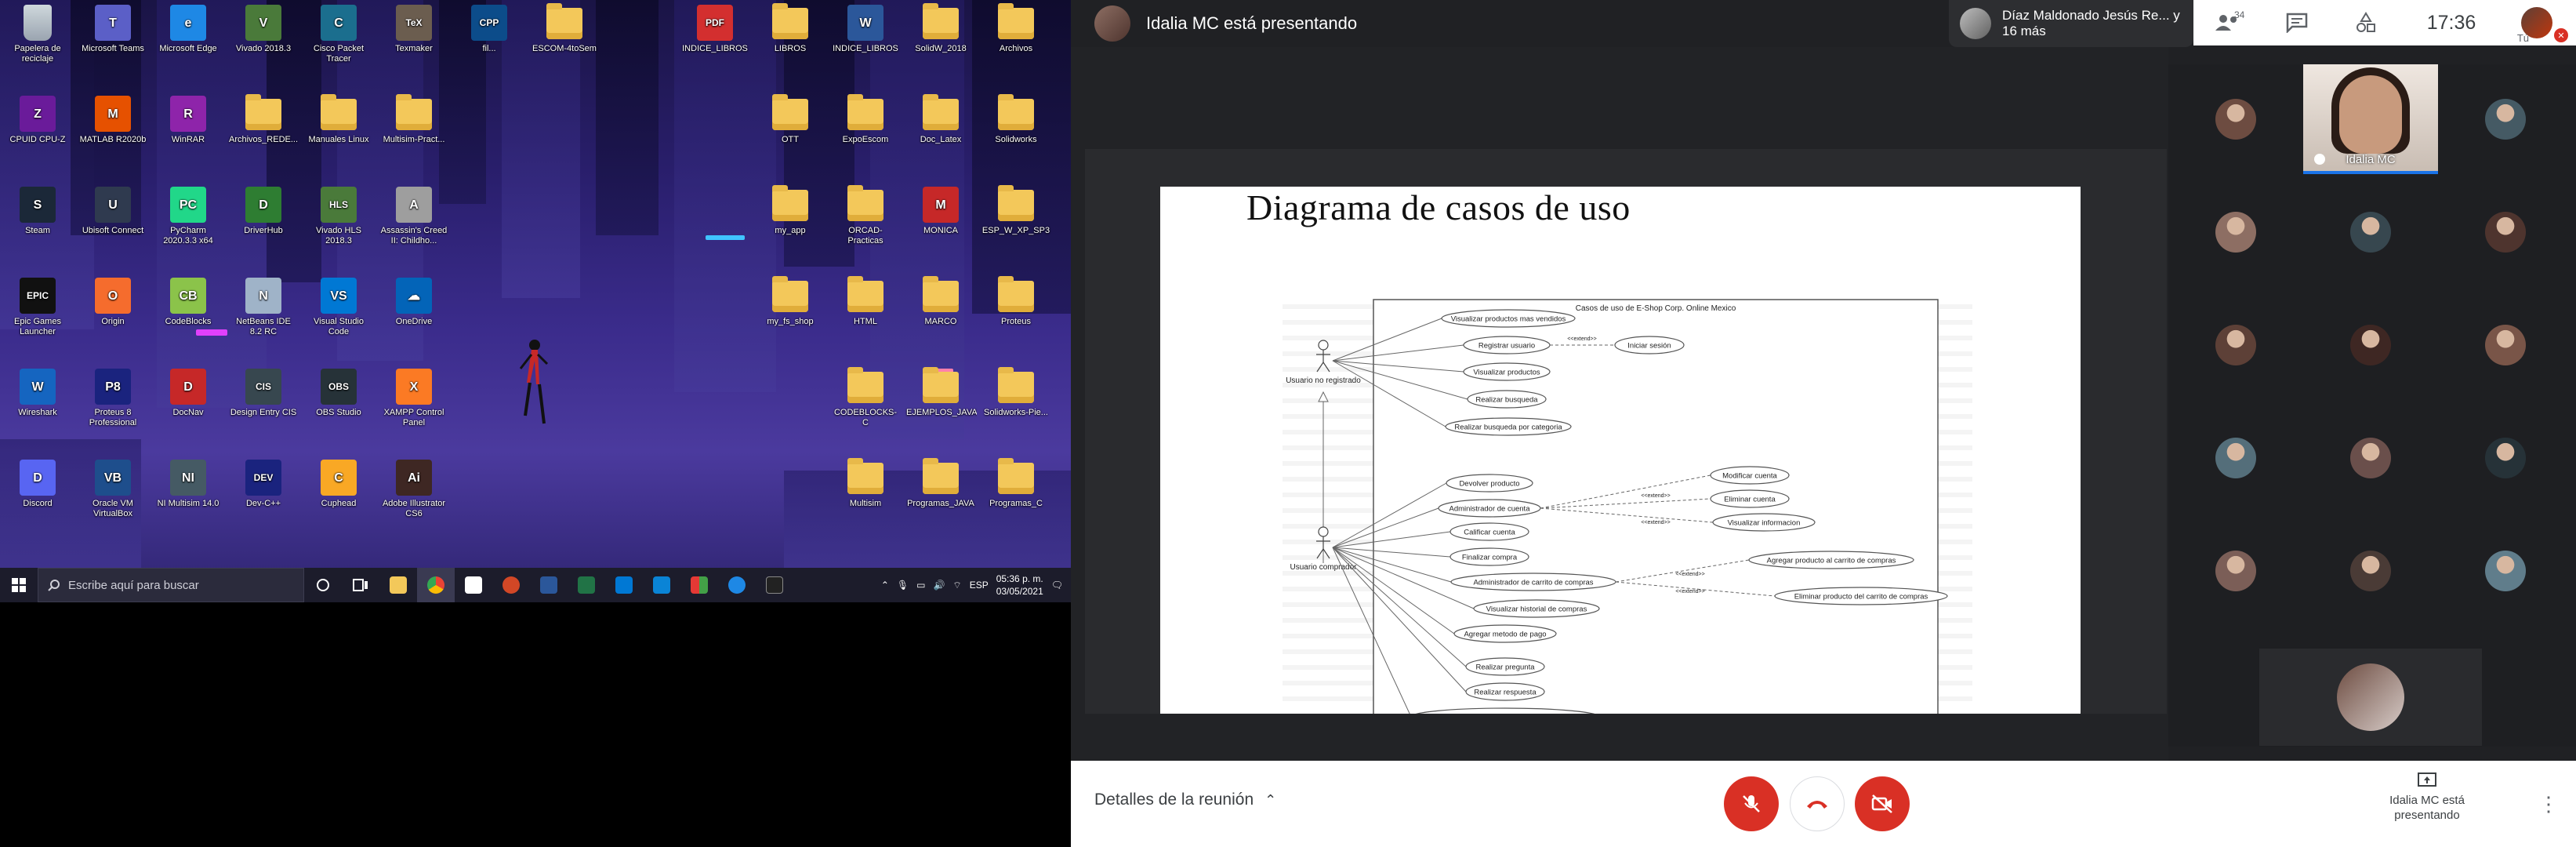 The image size is (2576, 847). I want to click on desktop-icon: my_app, so click(790, 225).